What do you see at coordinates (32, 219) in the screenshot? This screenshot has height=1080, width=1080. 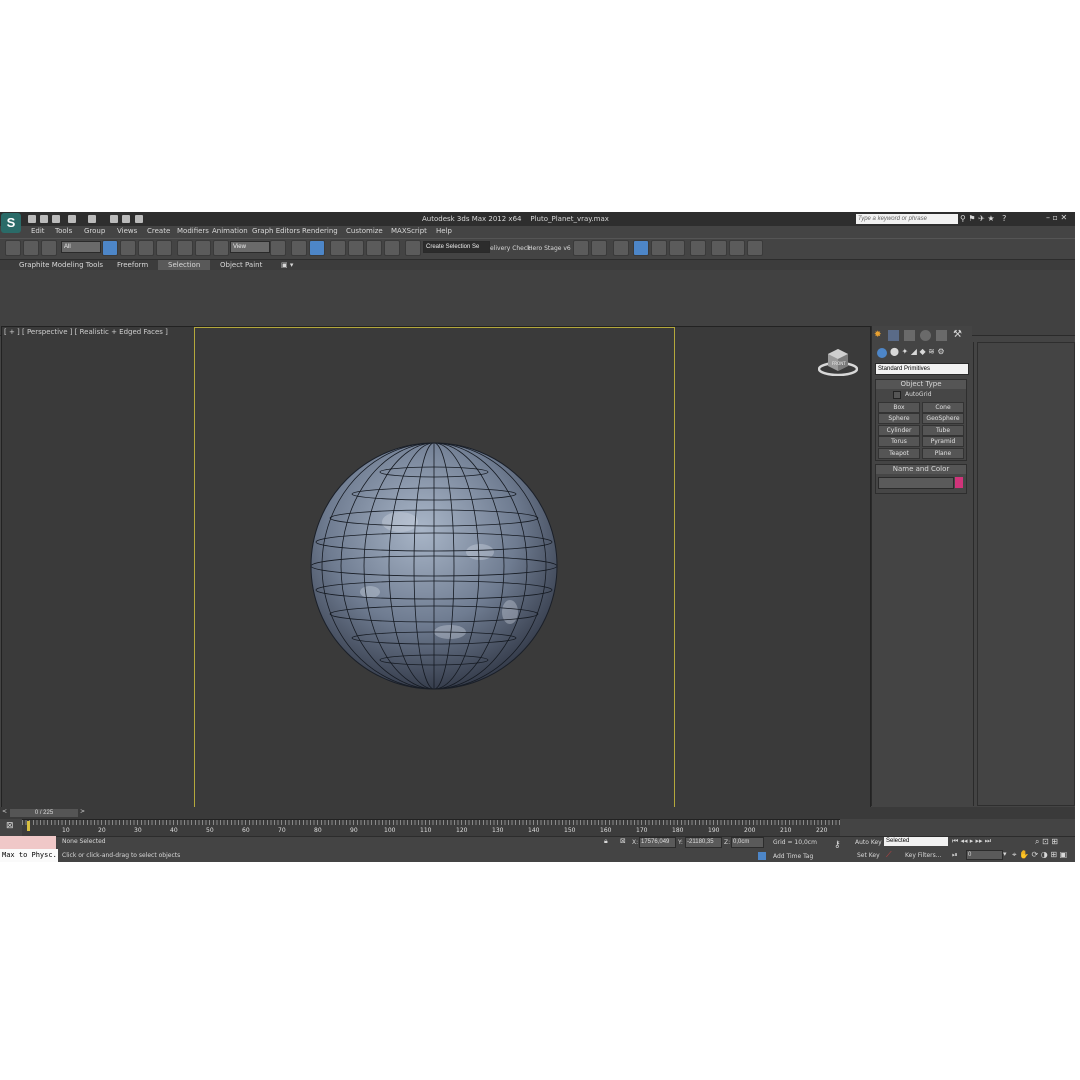 I see `new-file-icon` at bounding box center [32, 219].